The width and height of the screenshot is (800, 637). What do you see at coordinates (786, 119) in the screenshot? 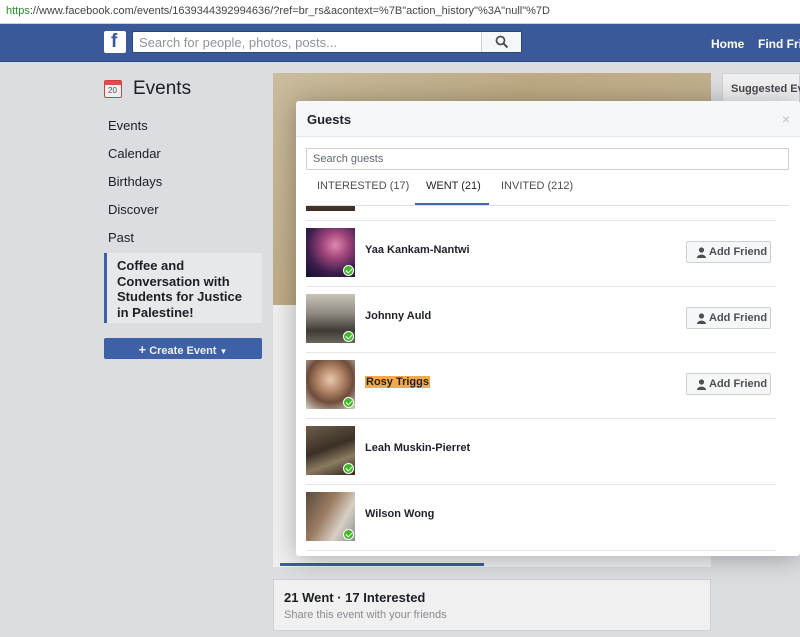
I see `close-icon: ×` at bounding box center [786, 119].